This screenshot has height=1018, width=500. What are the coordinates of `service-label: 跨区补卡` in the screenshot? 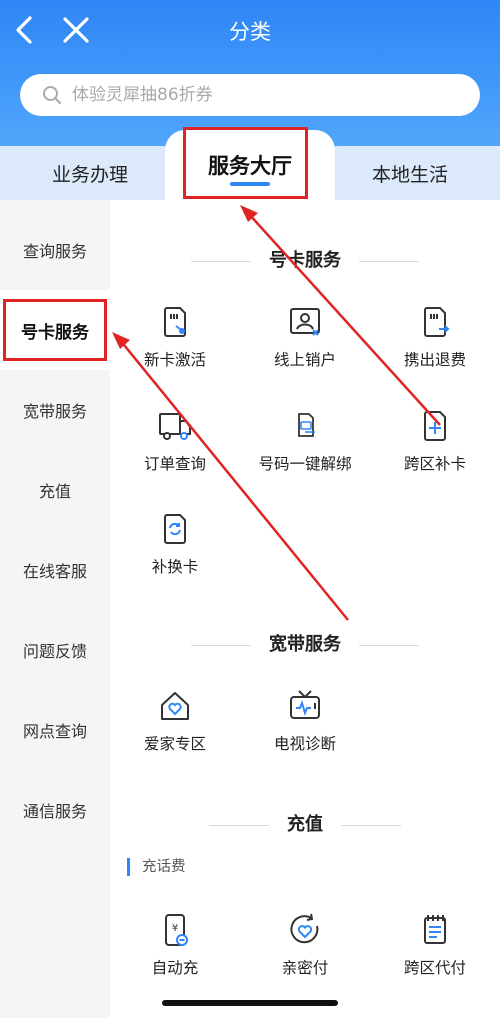 It's located at (434, 464).